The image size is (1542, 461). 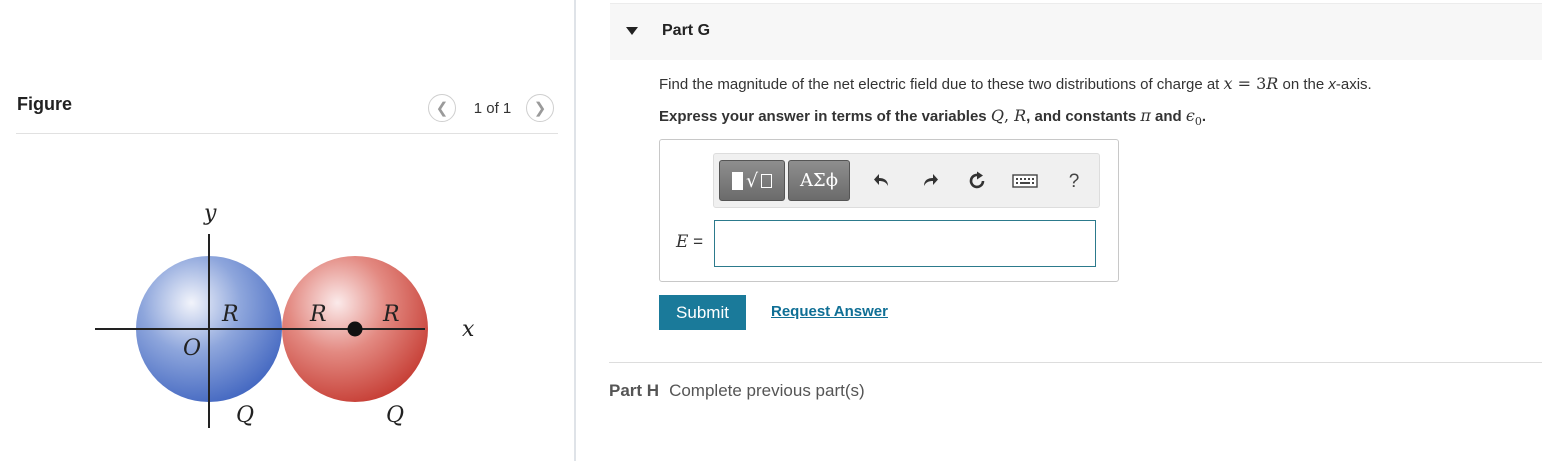 I want to click on part-divider, so click(x=1075, y=362).